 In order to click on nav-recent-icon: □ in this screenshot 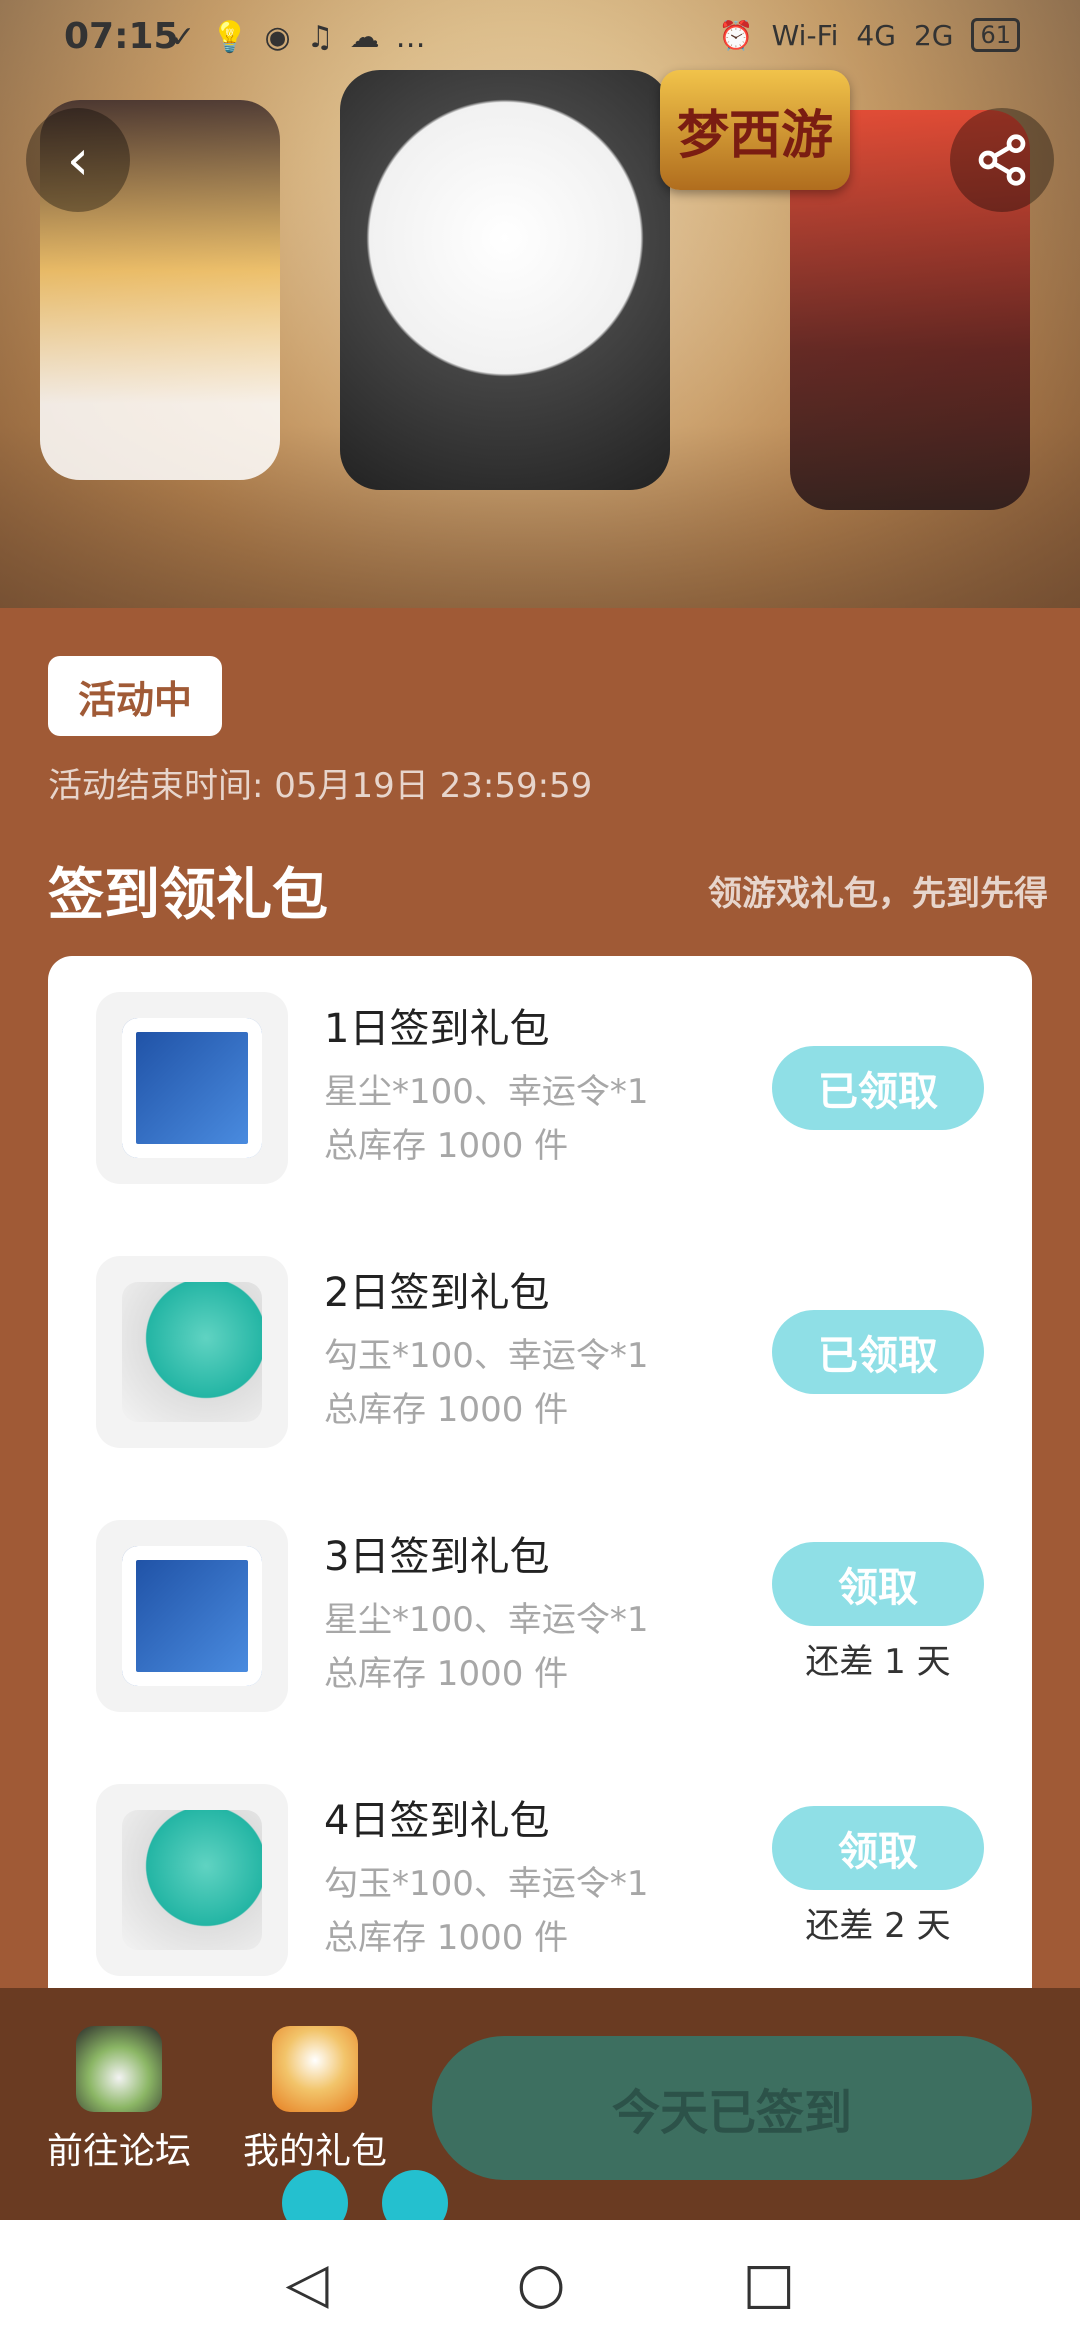, I will do `click(769, 2283)`.